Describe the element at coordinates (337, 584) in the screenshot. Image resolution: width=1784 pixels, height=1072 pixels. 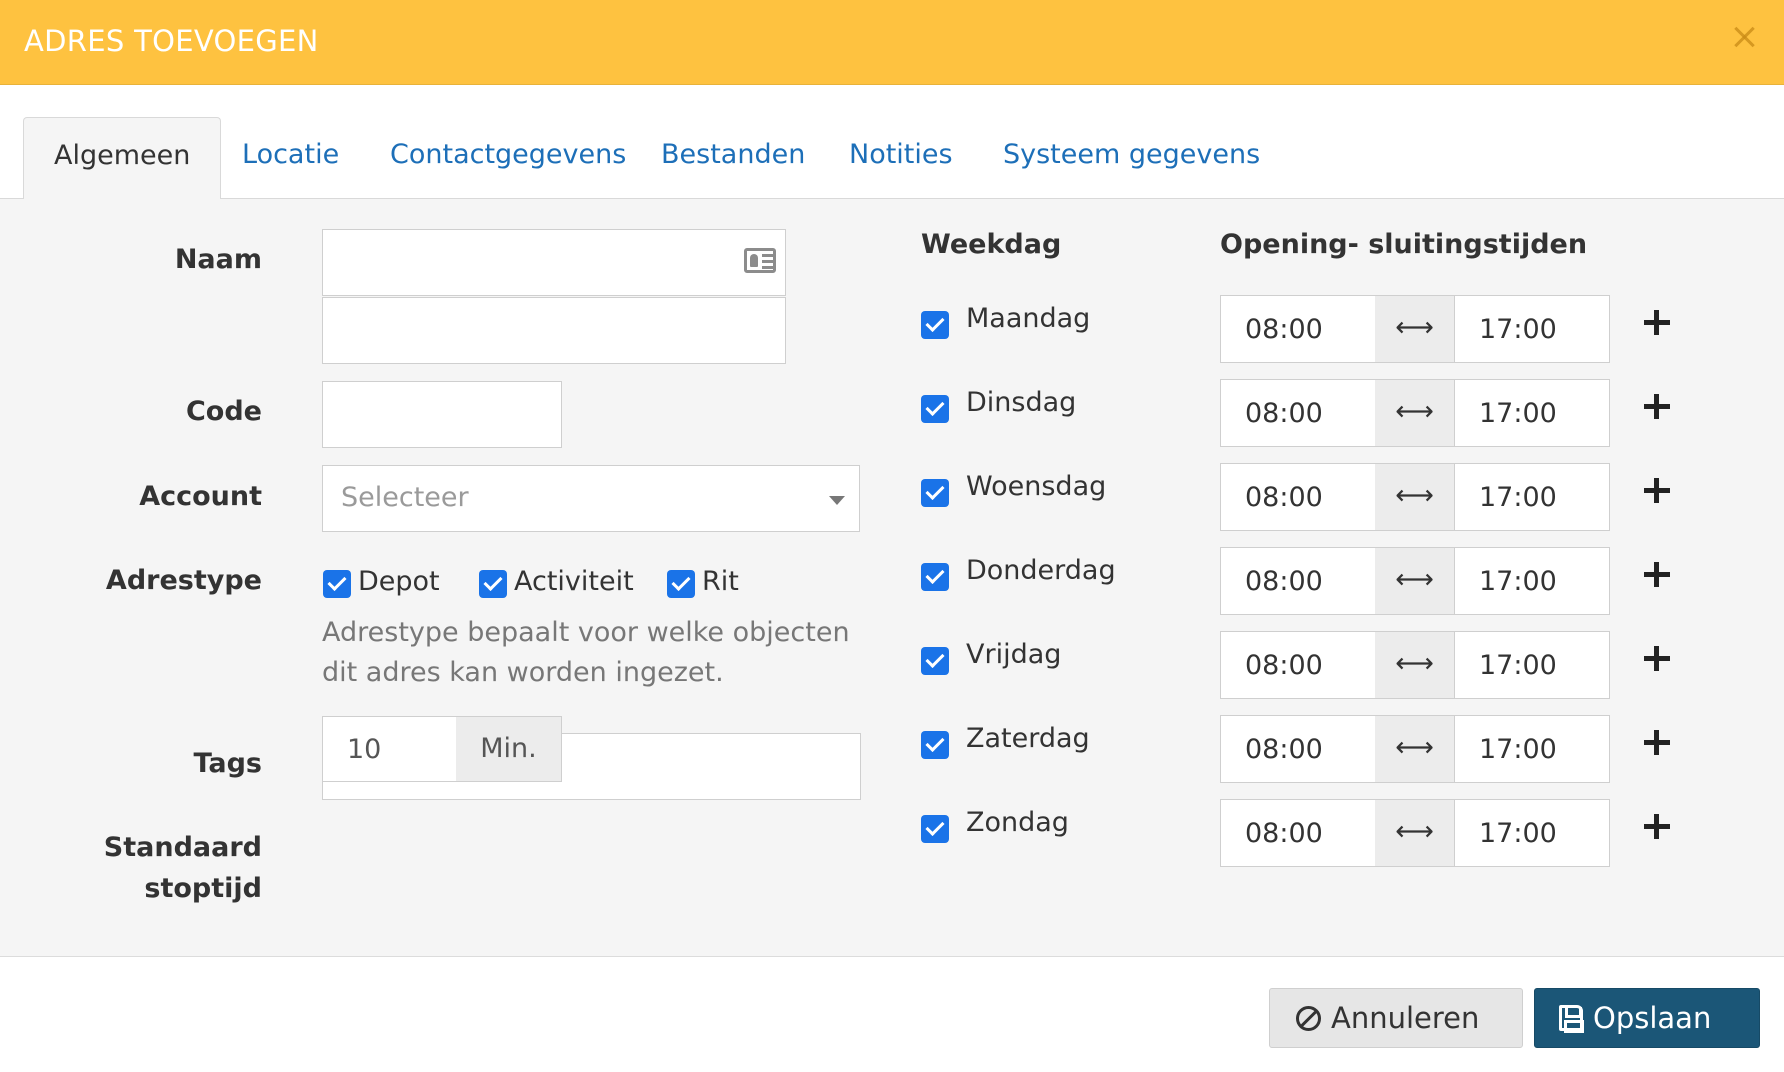
I see `adrestype-depot-checkbox` at that location.